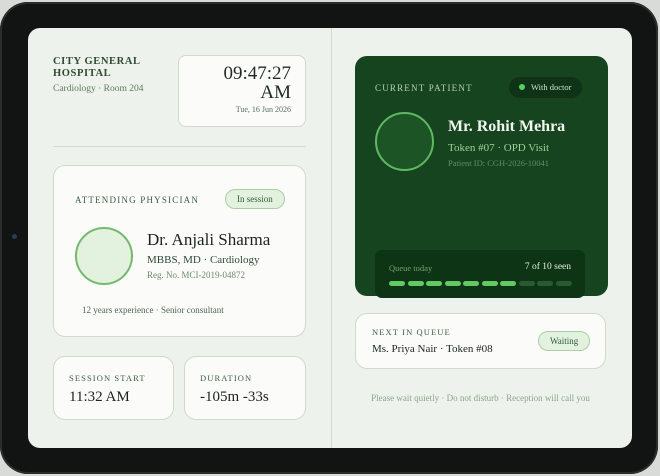 The width and height of the screenshot is (660, 476). What do you see at coordinates (411, 332) in the screenshot?
I see `next-in-queue-label: NEXT IN QUEUE` at bounding box center [411, 332].